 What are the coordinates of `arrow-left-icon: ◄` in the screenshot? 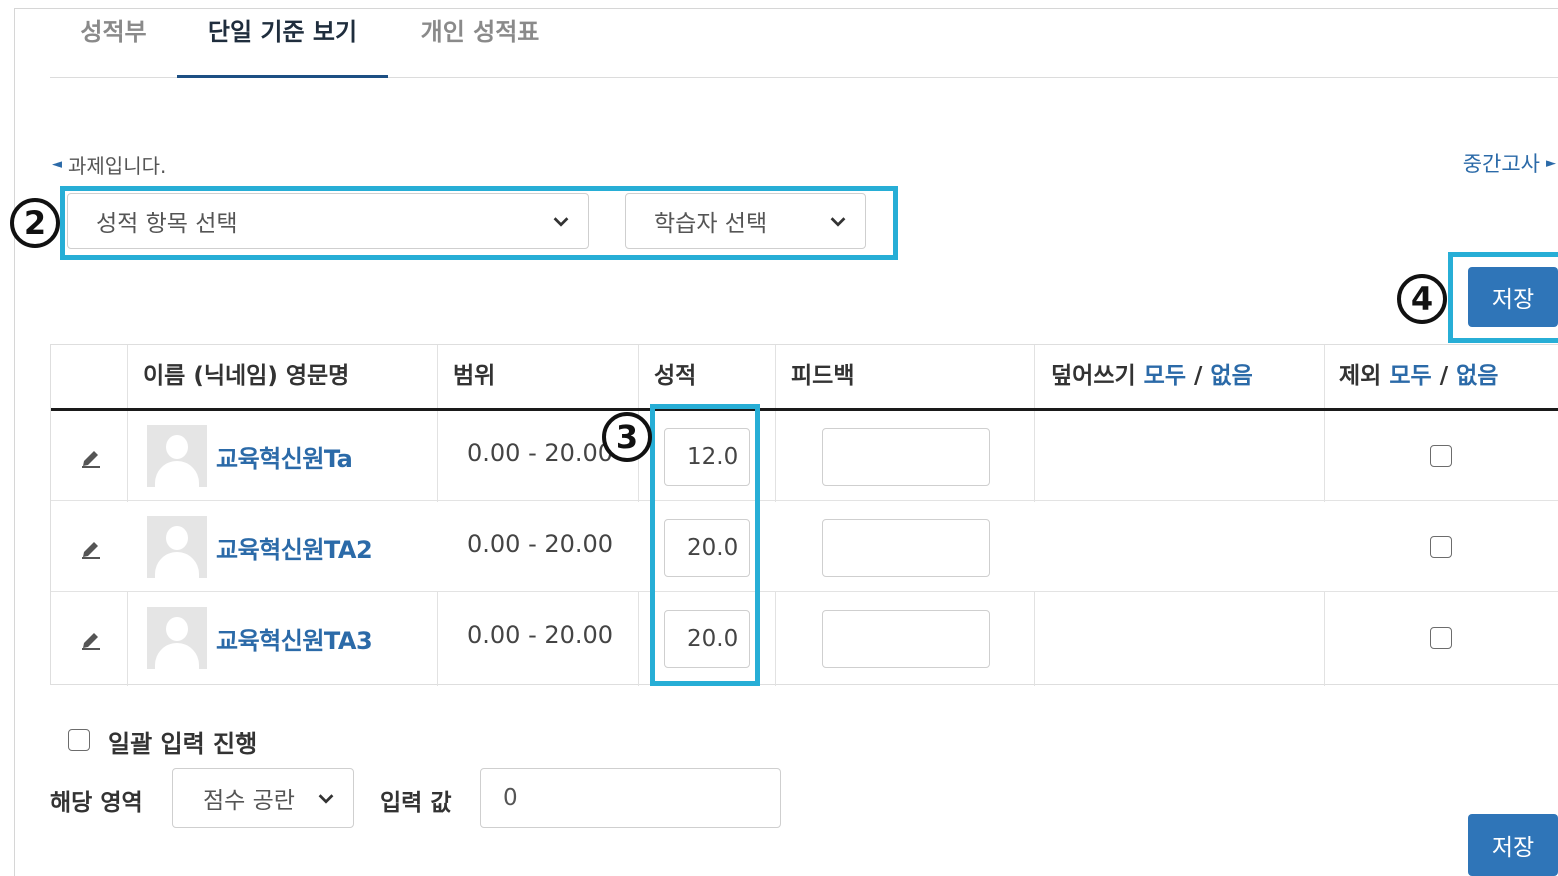 It's located at (57, 164).